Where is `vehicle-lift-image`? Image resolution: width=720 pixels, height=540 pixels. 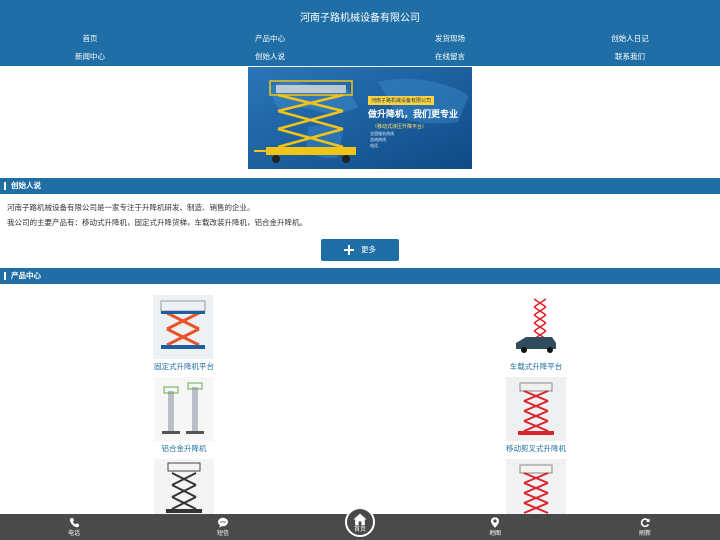 vehicle-lift-image is located at coordinates (536, 327).